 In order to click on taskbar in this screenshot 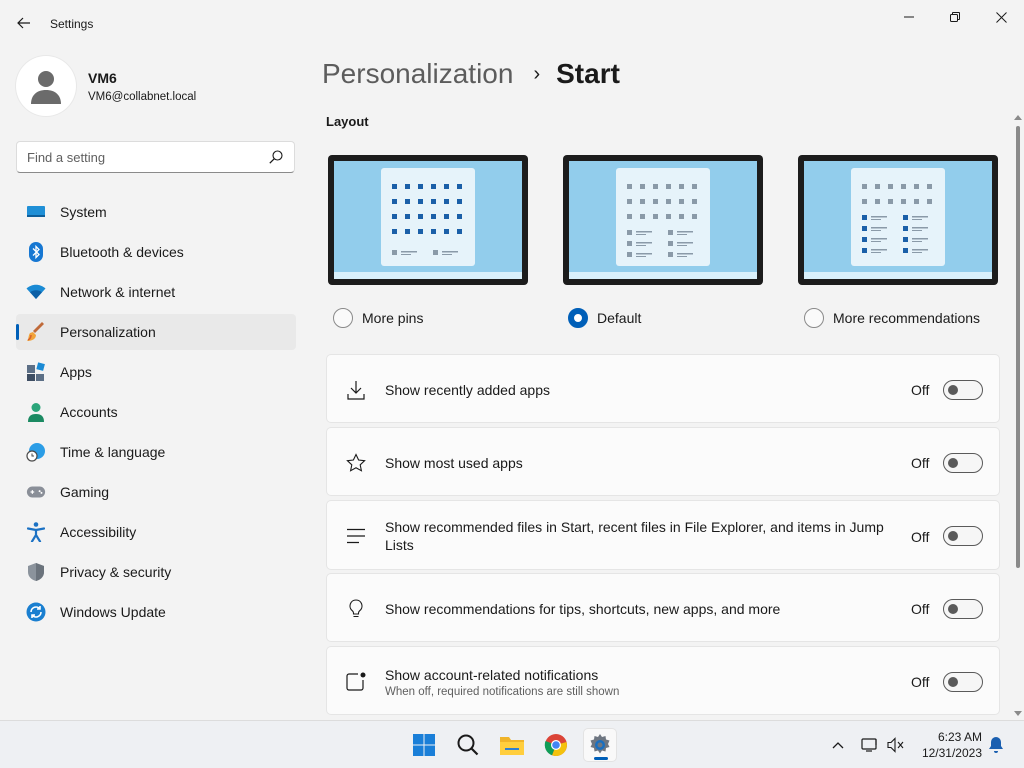, I will do `click(512, 744)`.